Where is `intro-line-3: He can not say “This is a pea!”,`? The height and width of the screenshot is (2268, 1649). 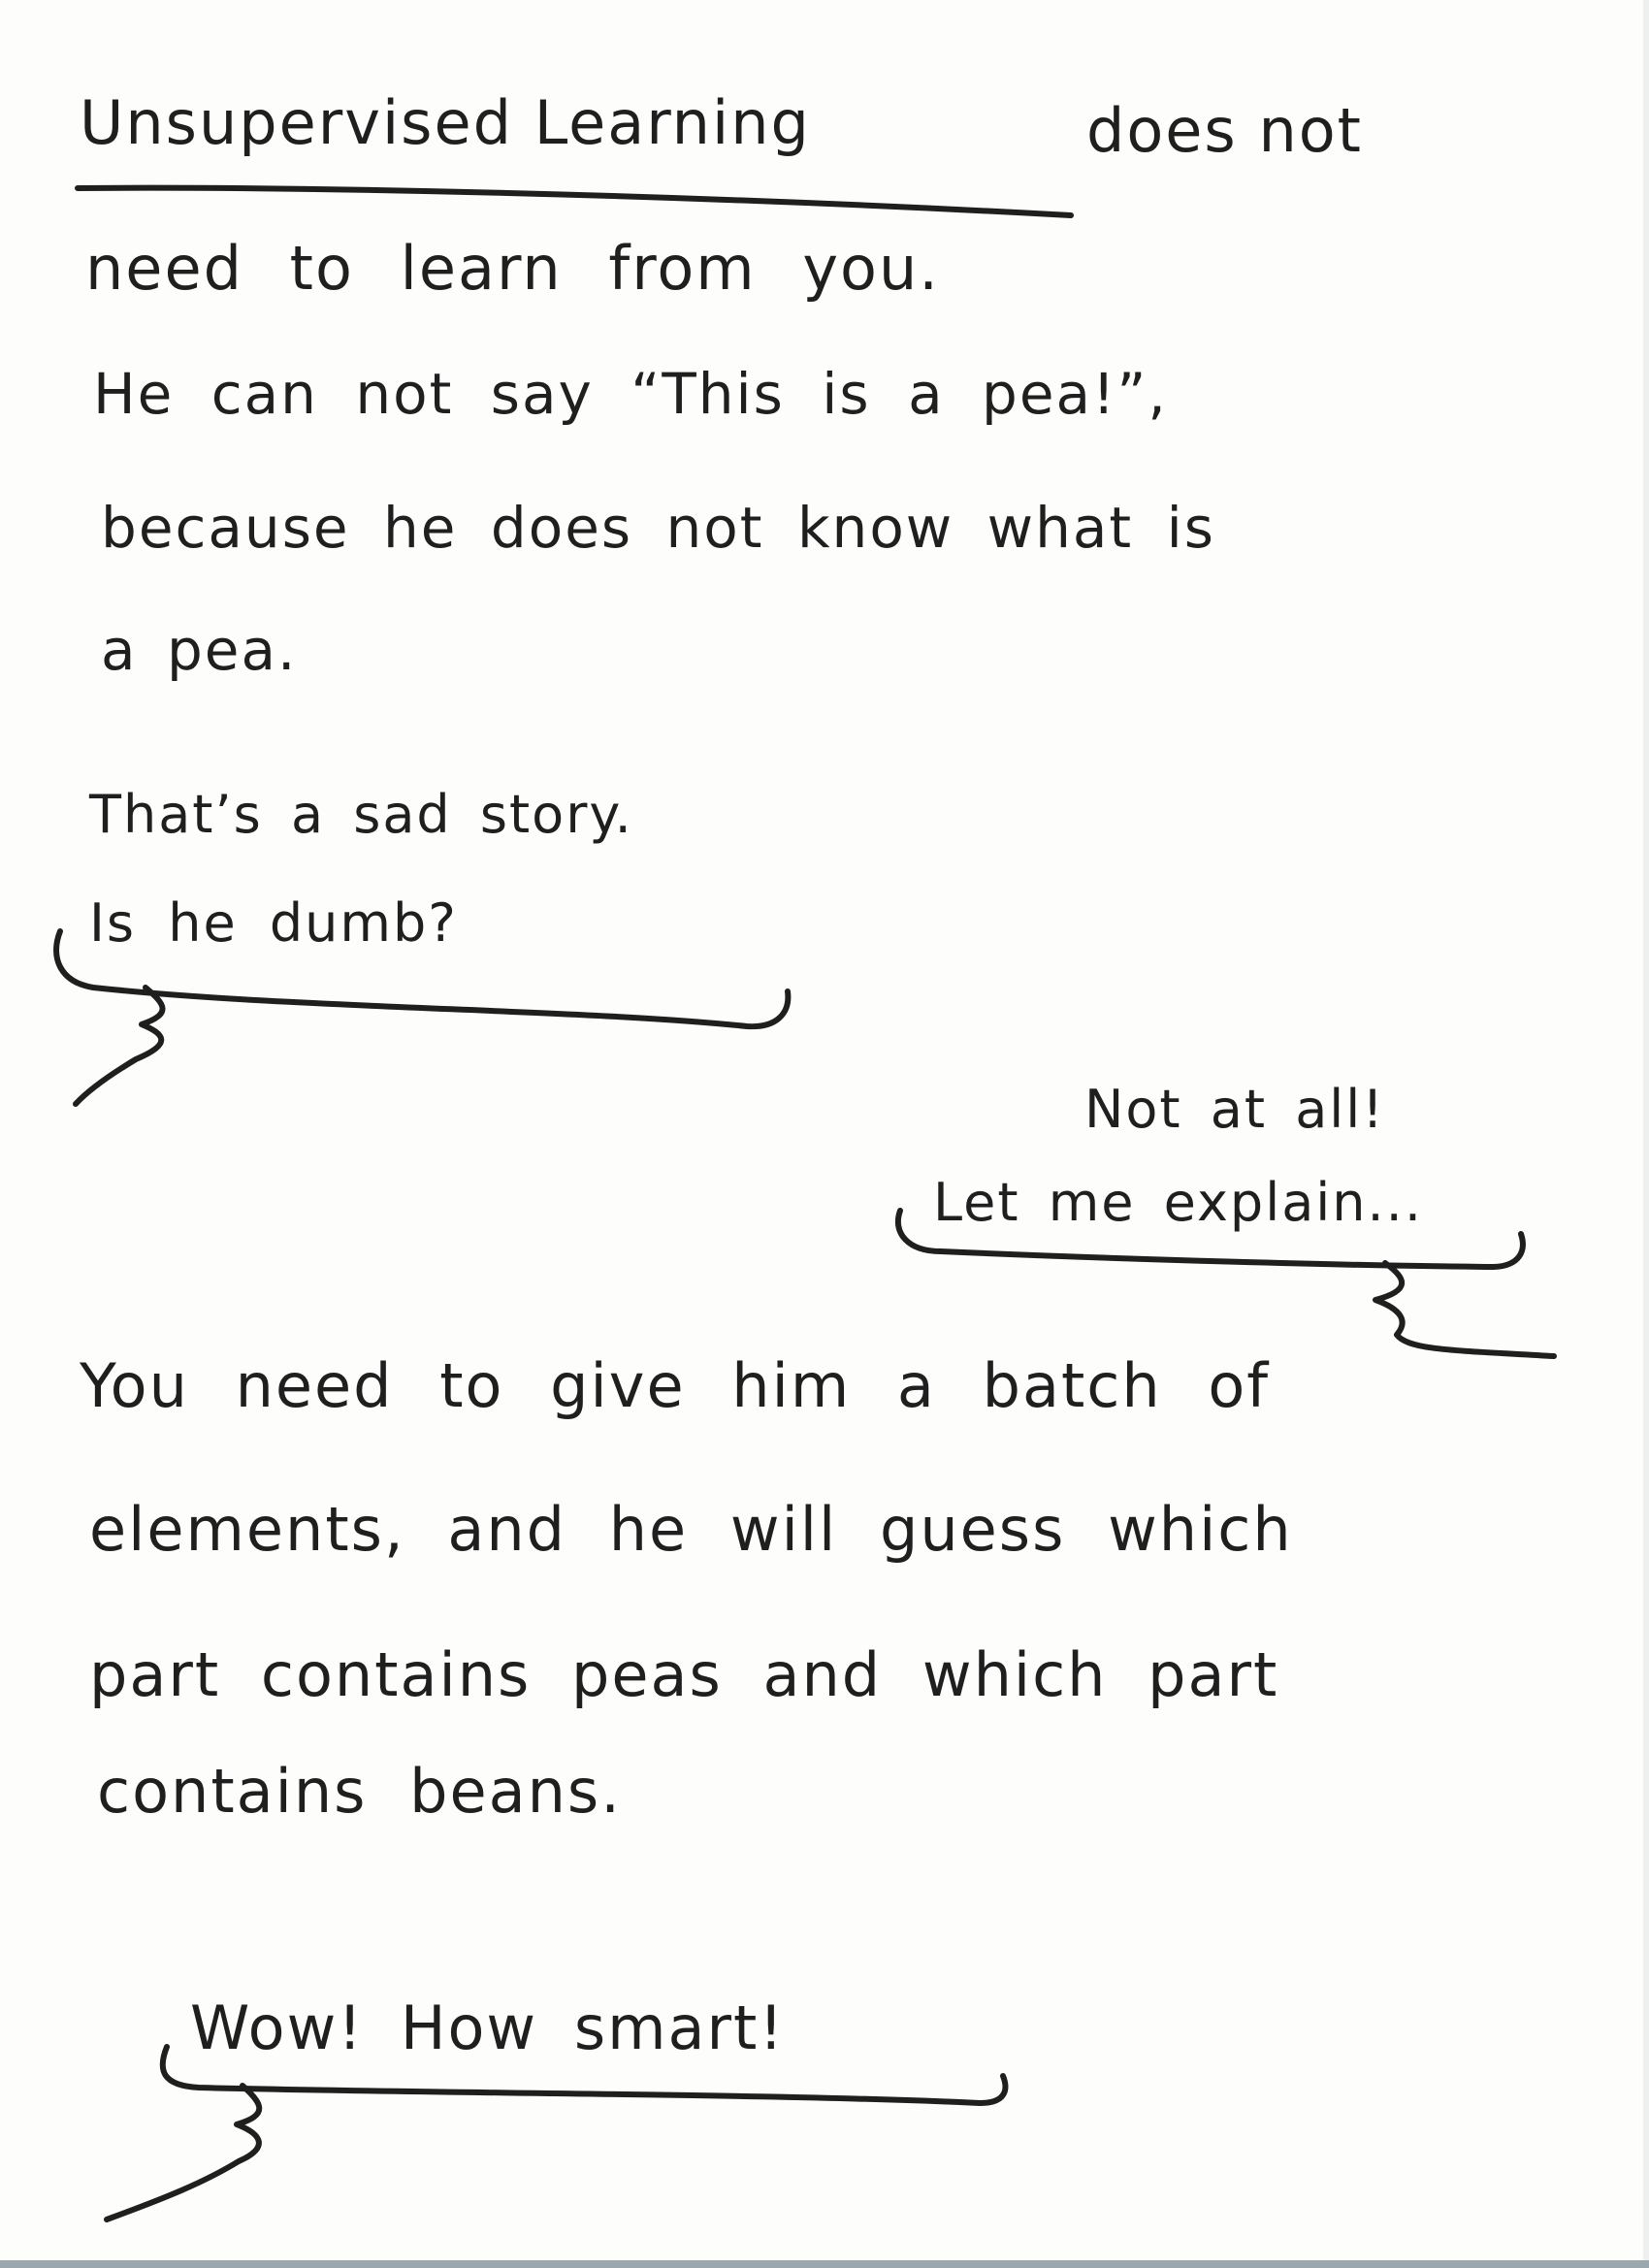
intro-line-3: He can not say “This is a pea!”, is located at coordinates (630, 394).